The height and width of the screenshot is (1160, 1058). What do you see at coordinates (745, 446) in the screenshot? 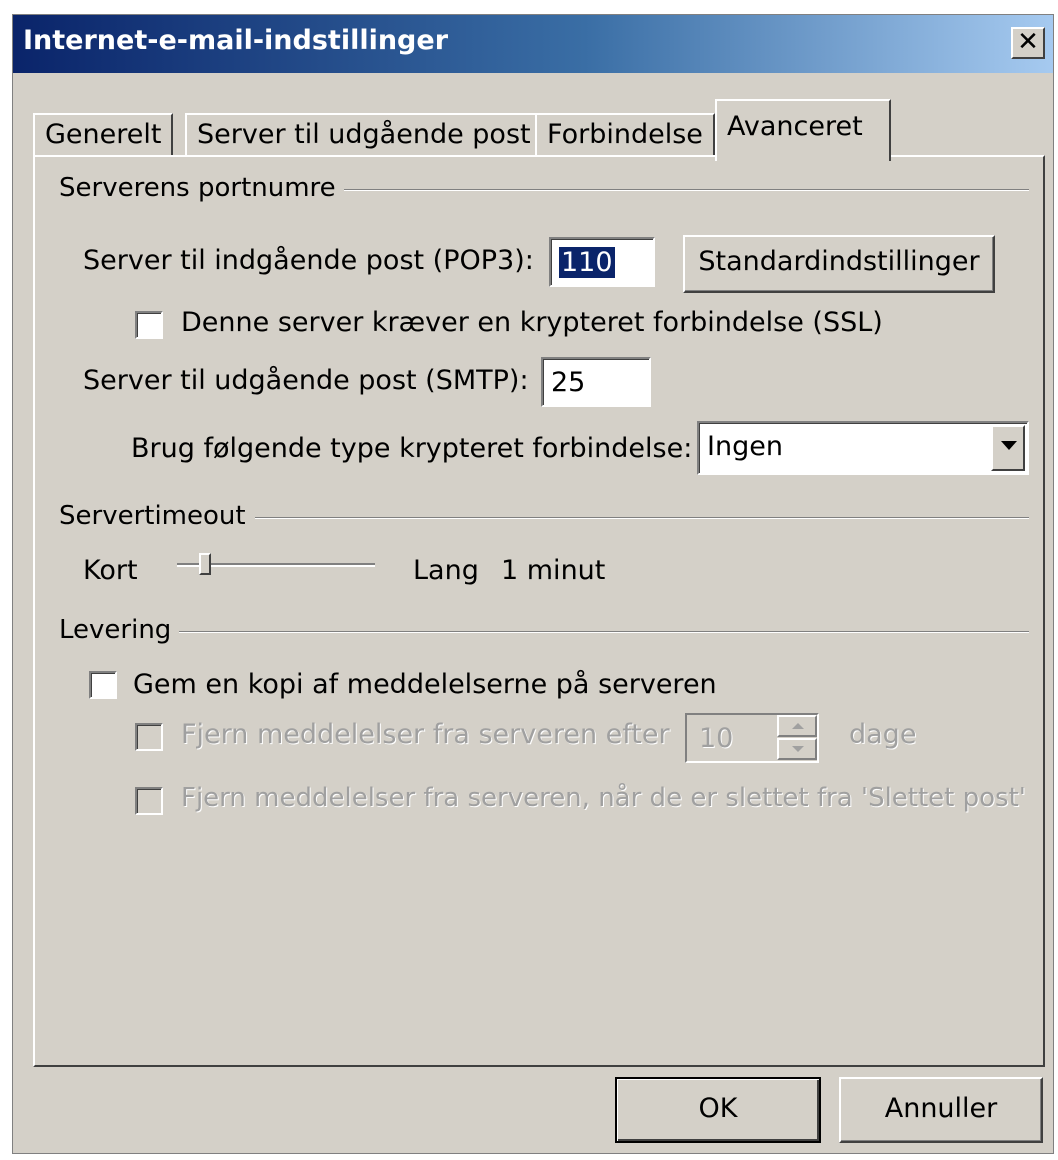
I see `encryption-type-value: Ingen` at bounding box center [745, 446].